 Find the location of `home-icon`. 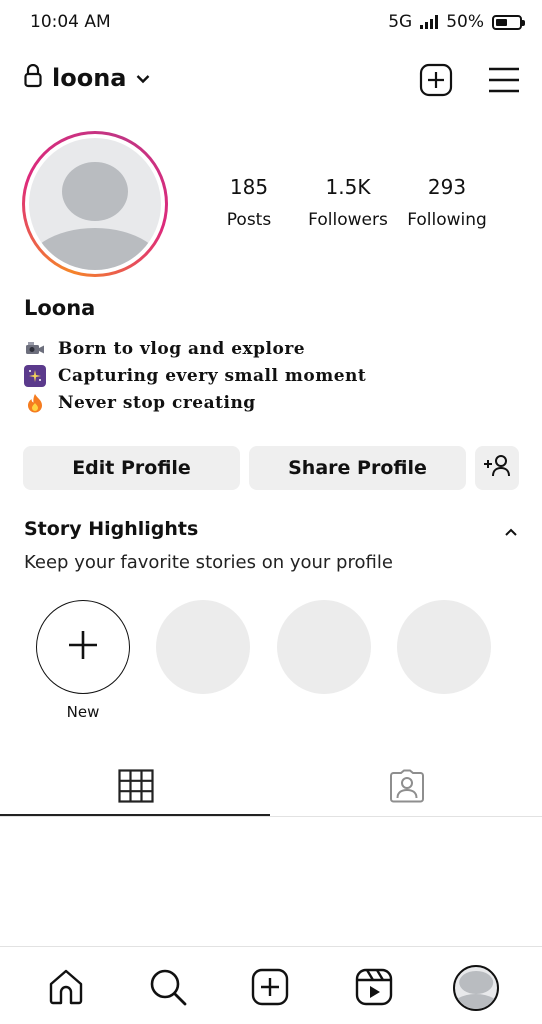

home-icon is located at coordinates (66, 987).